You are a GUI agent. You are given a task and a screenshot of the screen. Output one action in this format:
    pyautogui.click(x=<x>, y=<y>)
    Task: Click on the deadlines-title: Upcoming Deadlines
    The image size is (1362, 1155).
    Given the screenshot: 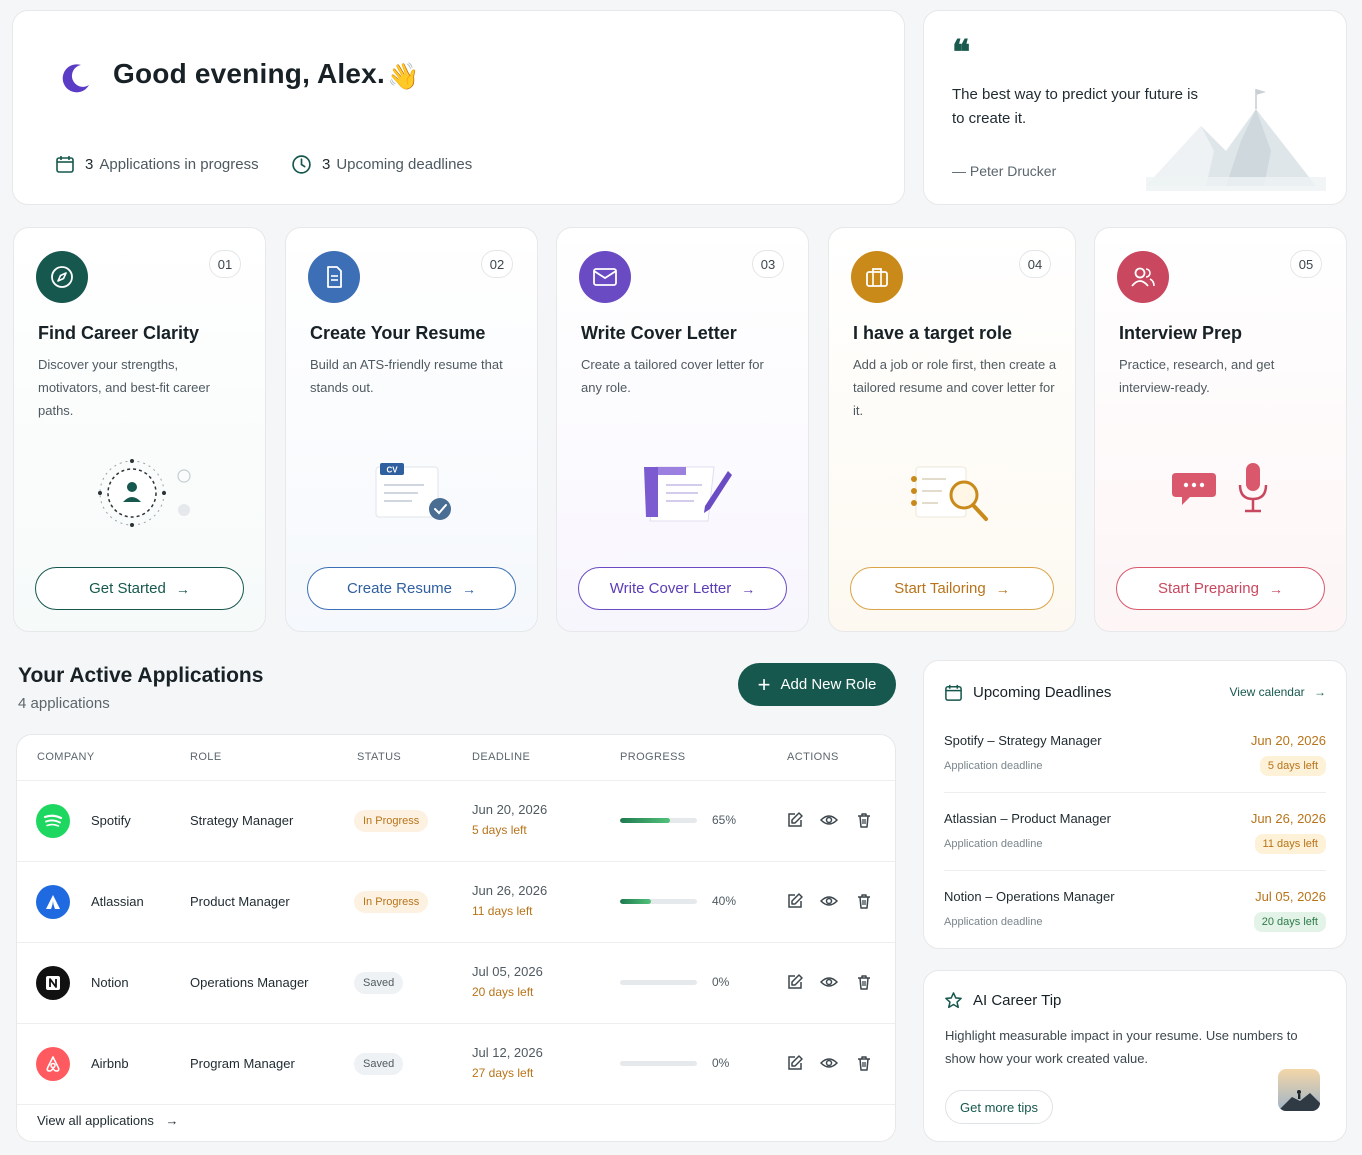 What is the action you would take?
    pyautogui.click(x=1042, y=692)
    